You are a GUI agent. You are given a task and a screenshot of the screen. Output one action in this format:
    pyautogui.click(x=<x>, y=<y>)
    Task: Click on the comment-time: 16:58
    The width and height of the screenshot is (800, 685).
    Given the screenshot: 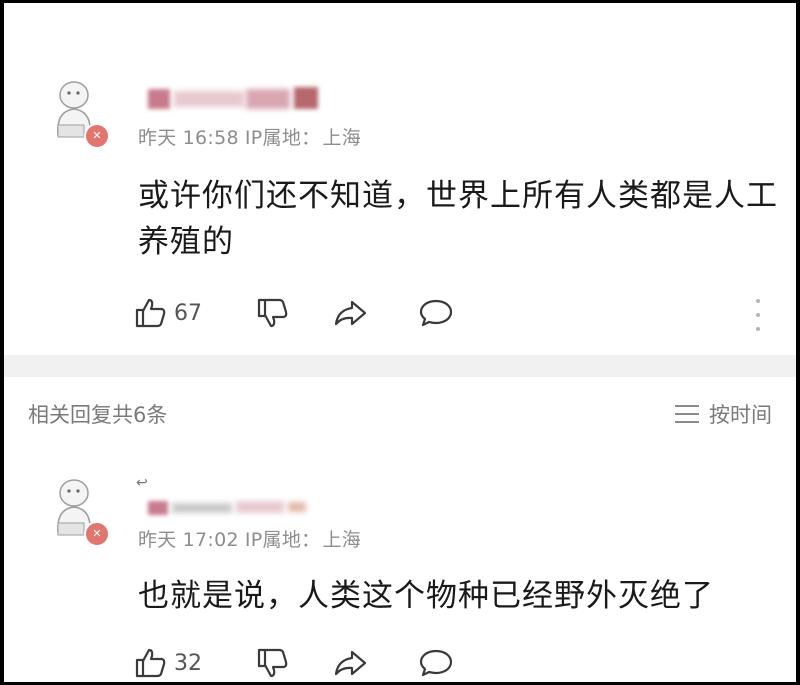 What is the action you would take?
    pyautogui.click(x=210, y=138)
    